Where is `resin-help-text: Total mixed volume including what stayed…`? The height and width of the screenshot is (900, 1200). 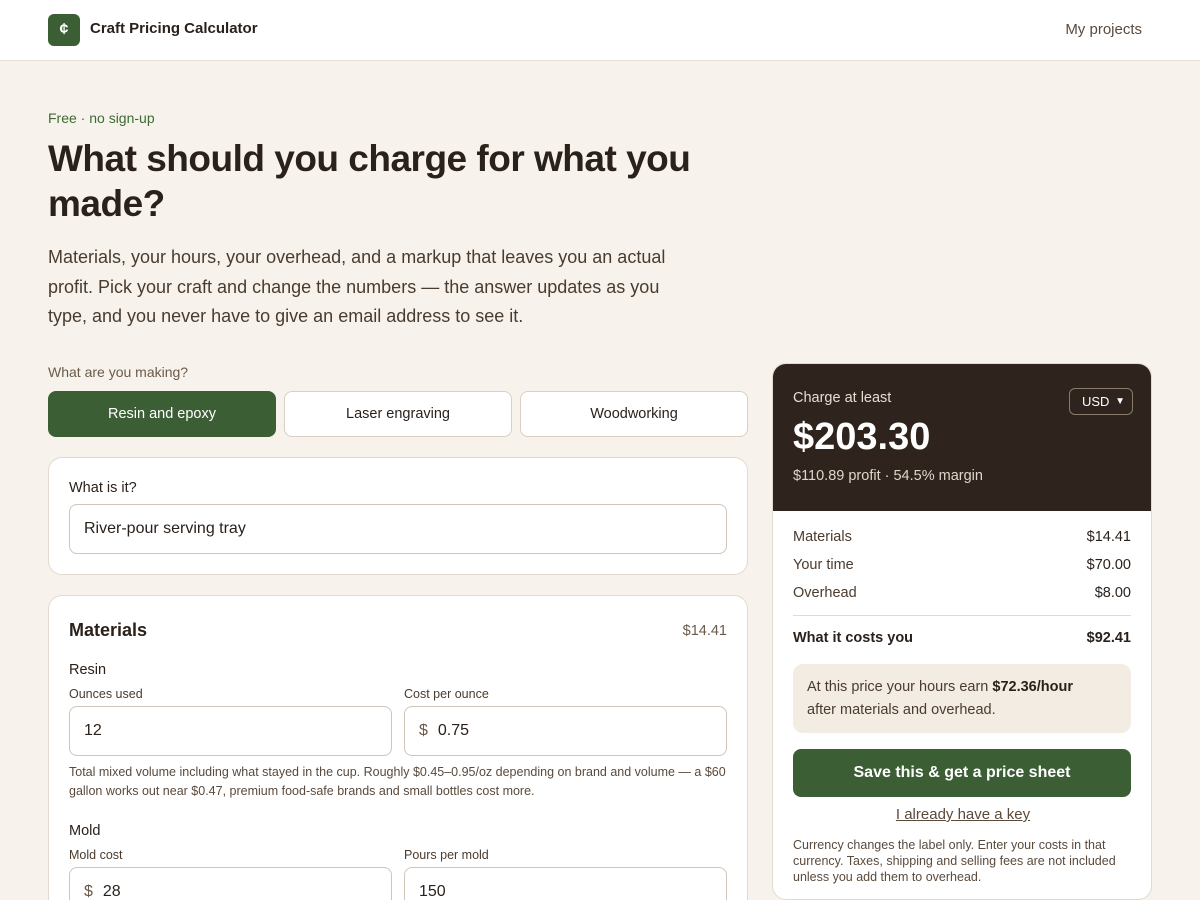 resin-help-text: Total mixed volume including what stayed… is located at coordinates (397, 781).